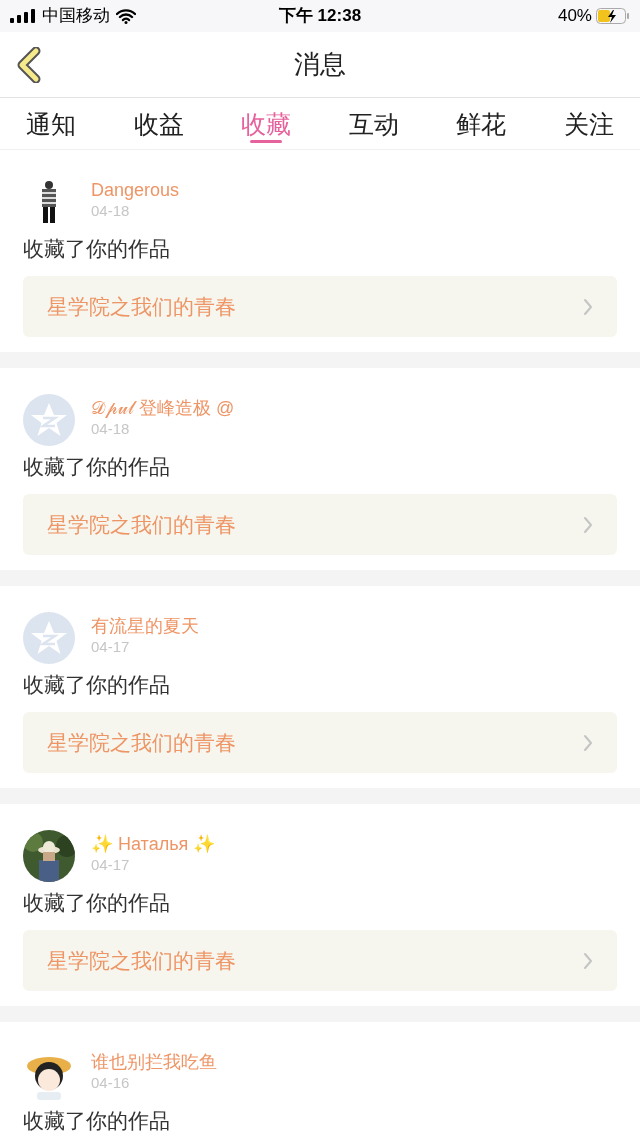  I want to click on user-name: ✨ Наталья ✨, so click(153, 844).